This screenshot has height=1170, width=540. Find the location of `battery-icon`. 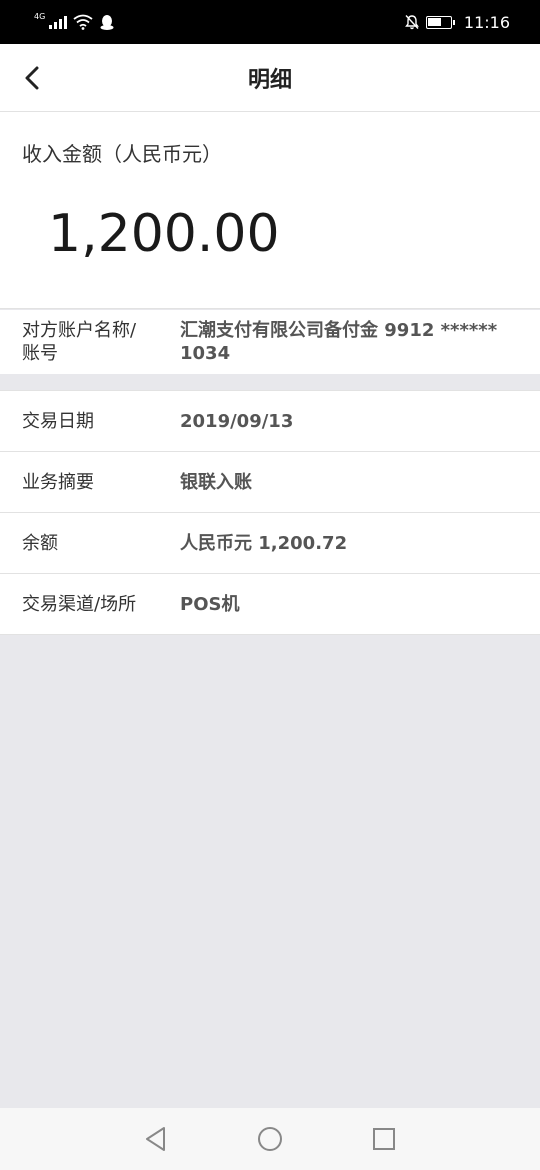

battery-icon is located at coordinates (440, 22).